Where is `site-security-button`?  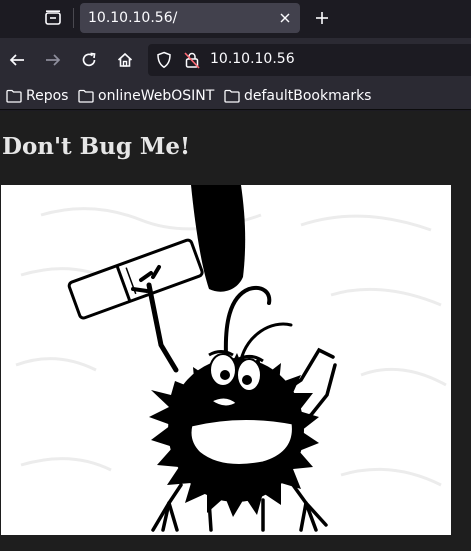 site-security-button is located at coordinates (192, 62).